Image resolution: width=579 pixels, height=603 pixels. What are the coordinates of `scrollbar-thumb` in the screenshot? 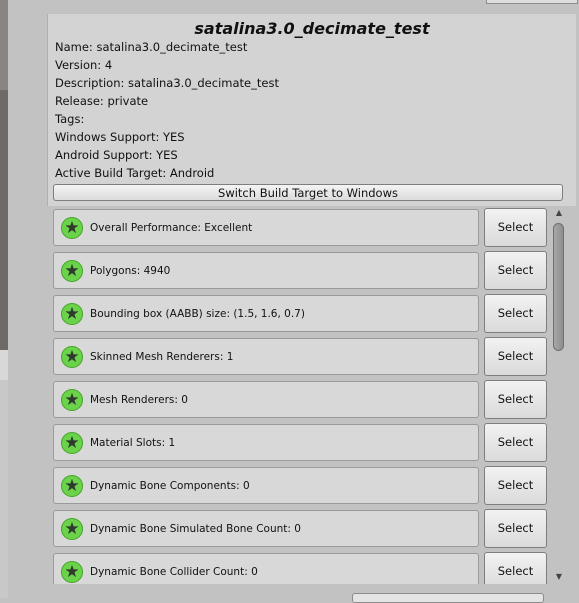 It's located at (558, 287).